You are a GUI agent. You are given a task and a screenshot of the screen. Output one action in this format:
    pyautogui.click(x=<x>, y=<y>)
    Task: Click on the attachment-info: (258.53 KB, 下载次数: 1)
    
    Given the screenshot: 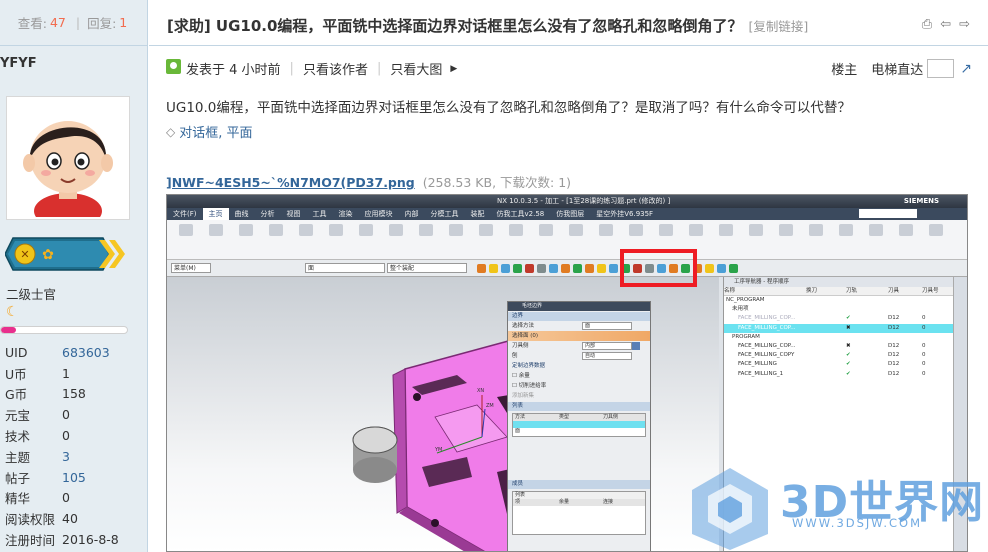 What is the action you would take?
    pyautogui.click(x=497, y=182)
    